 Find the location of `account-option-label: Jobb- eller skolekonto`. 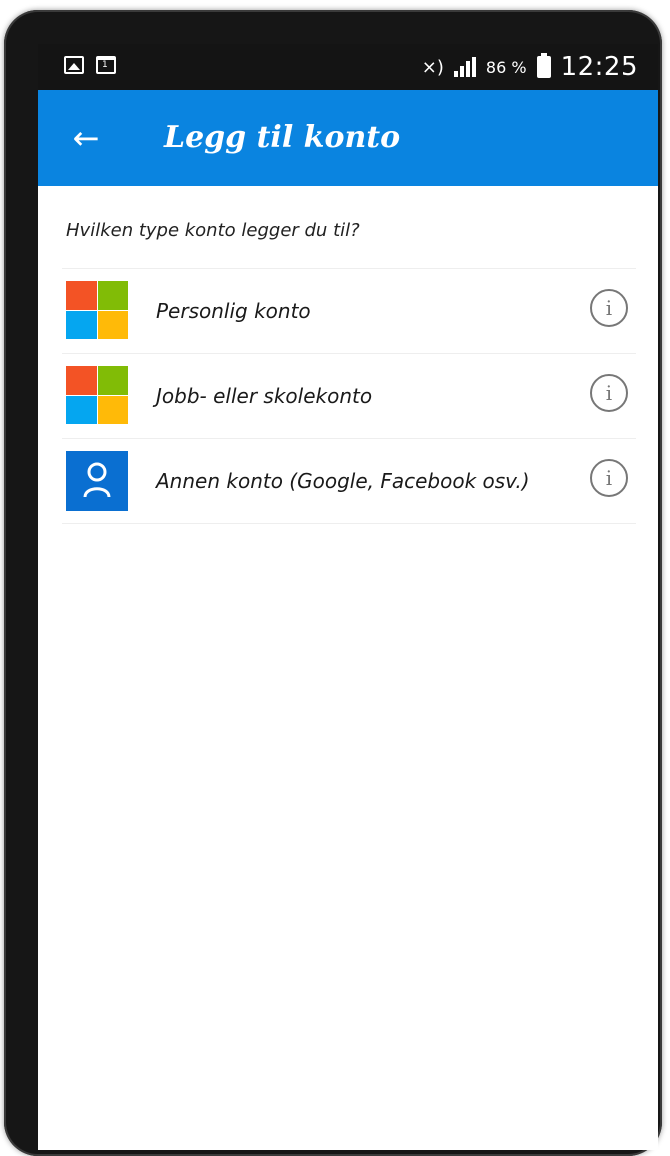

account-option-label: Jobb- eller skolekonto is located at coordinates (264, 396).